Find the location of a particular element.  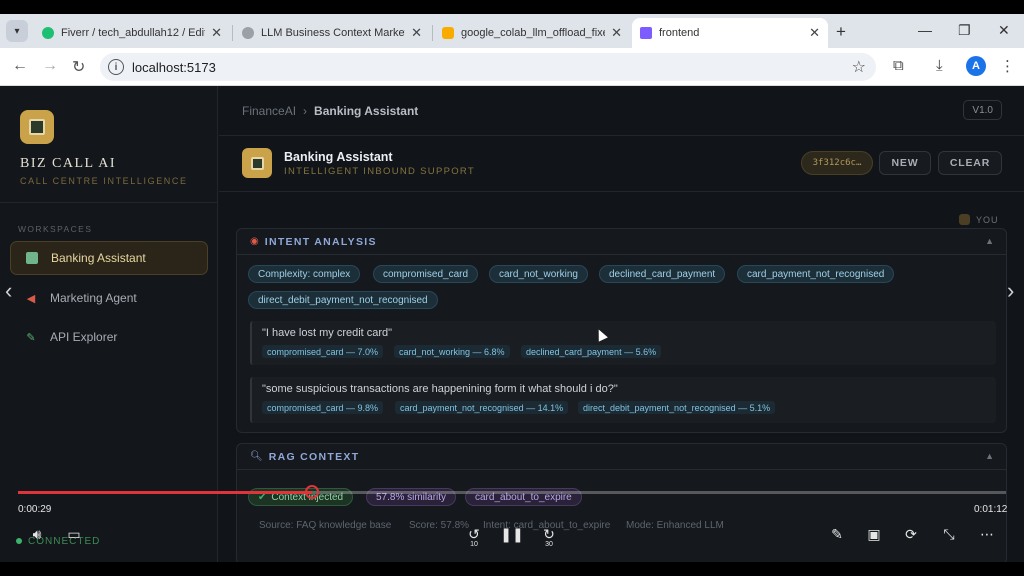

app-logo is located at coordinates (37, 127).